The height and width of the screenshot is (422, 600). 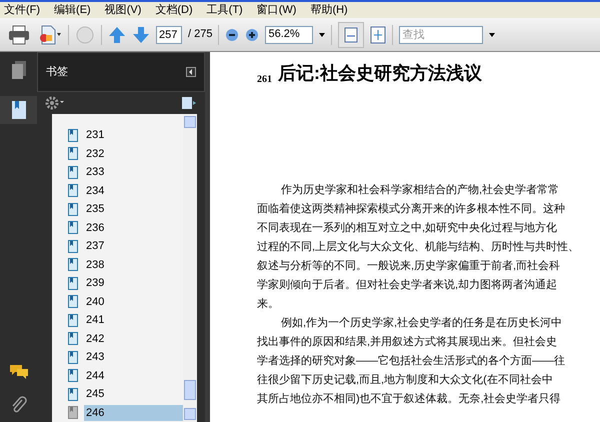 I want to click on bookmark-item: 245, so click(x=133, y=394).